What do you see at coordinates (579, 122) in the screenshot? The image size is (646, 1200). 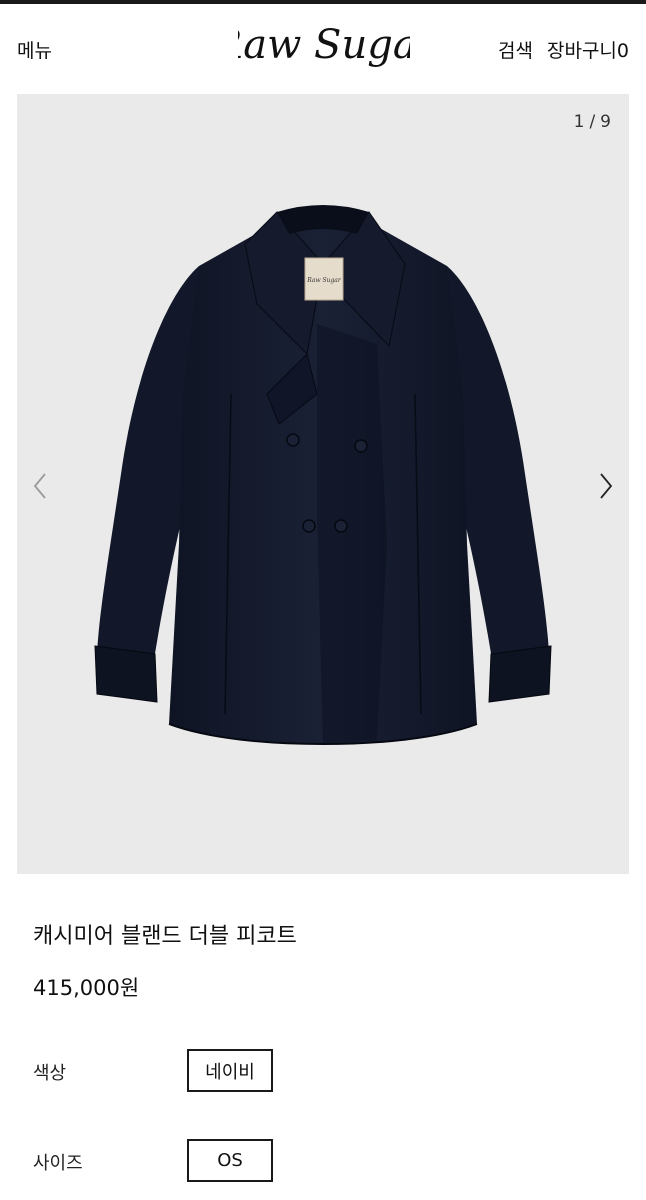 I see `image-counter-current: 1` at bounding box center [579, 122].